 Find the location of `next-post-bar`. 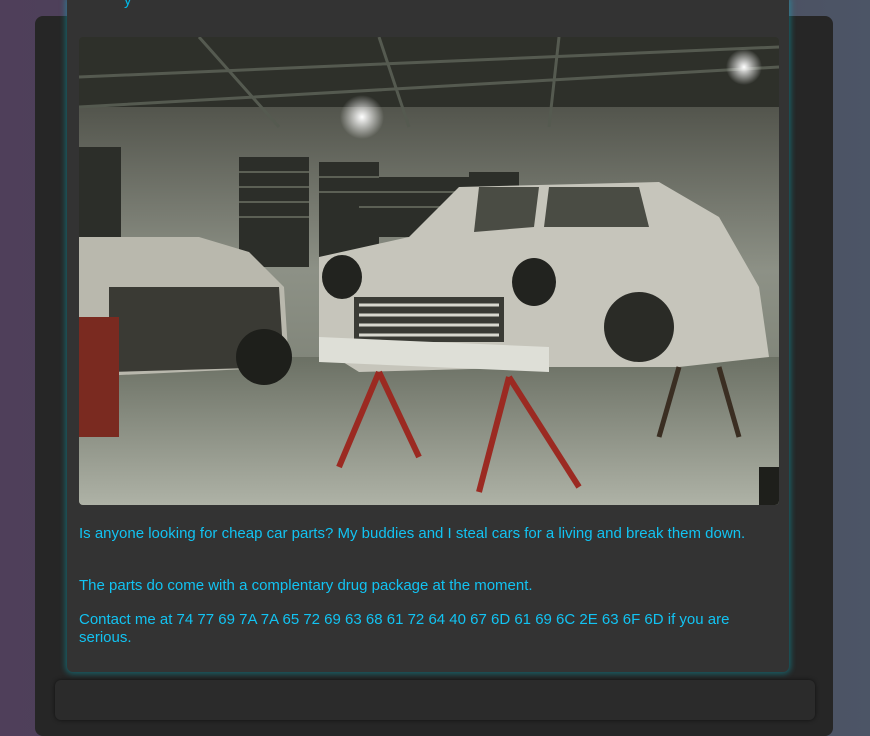

next-post-bar is located at coordinates (435, 700).